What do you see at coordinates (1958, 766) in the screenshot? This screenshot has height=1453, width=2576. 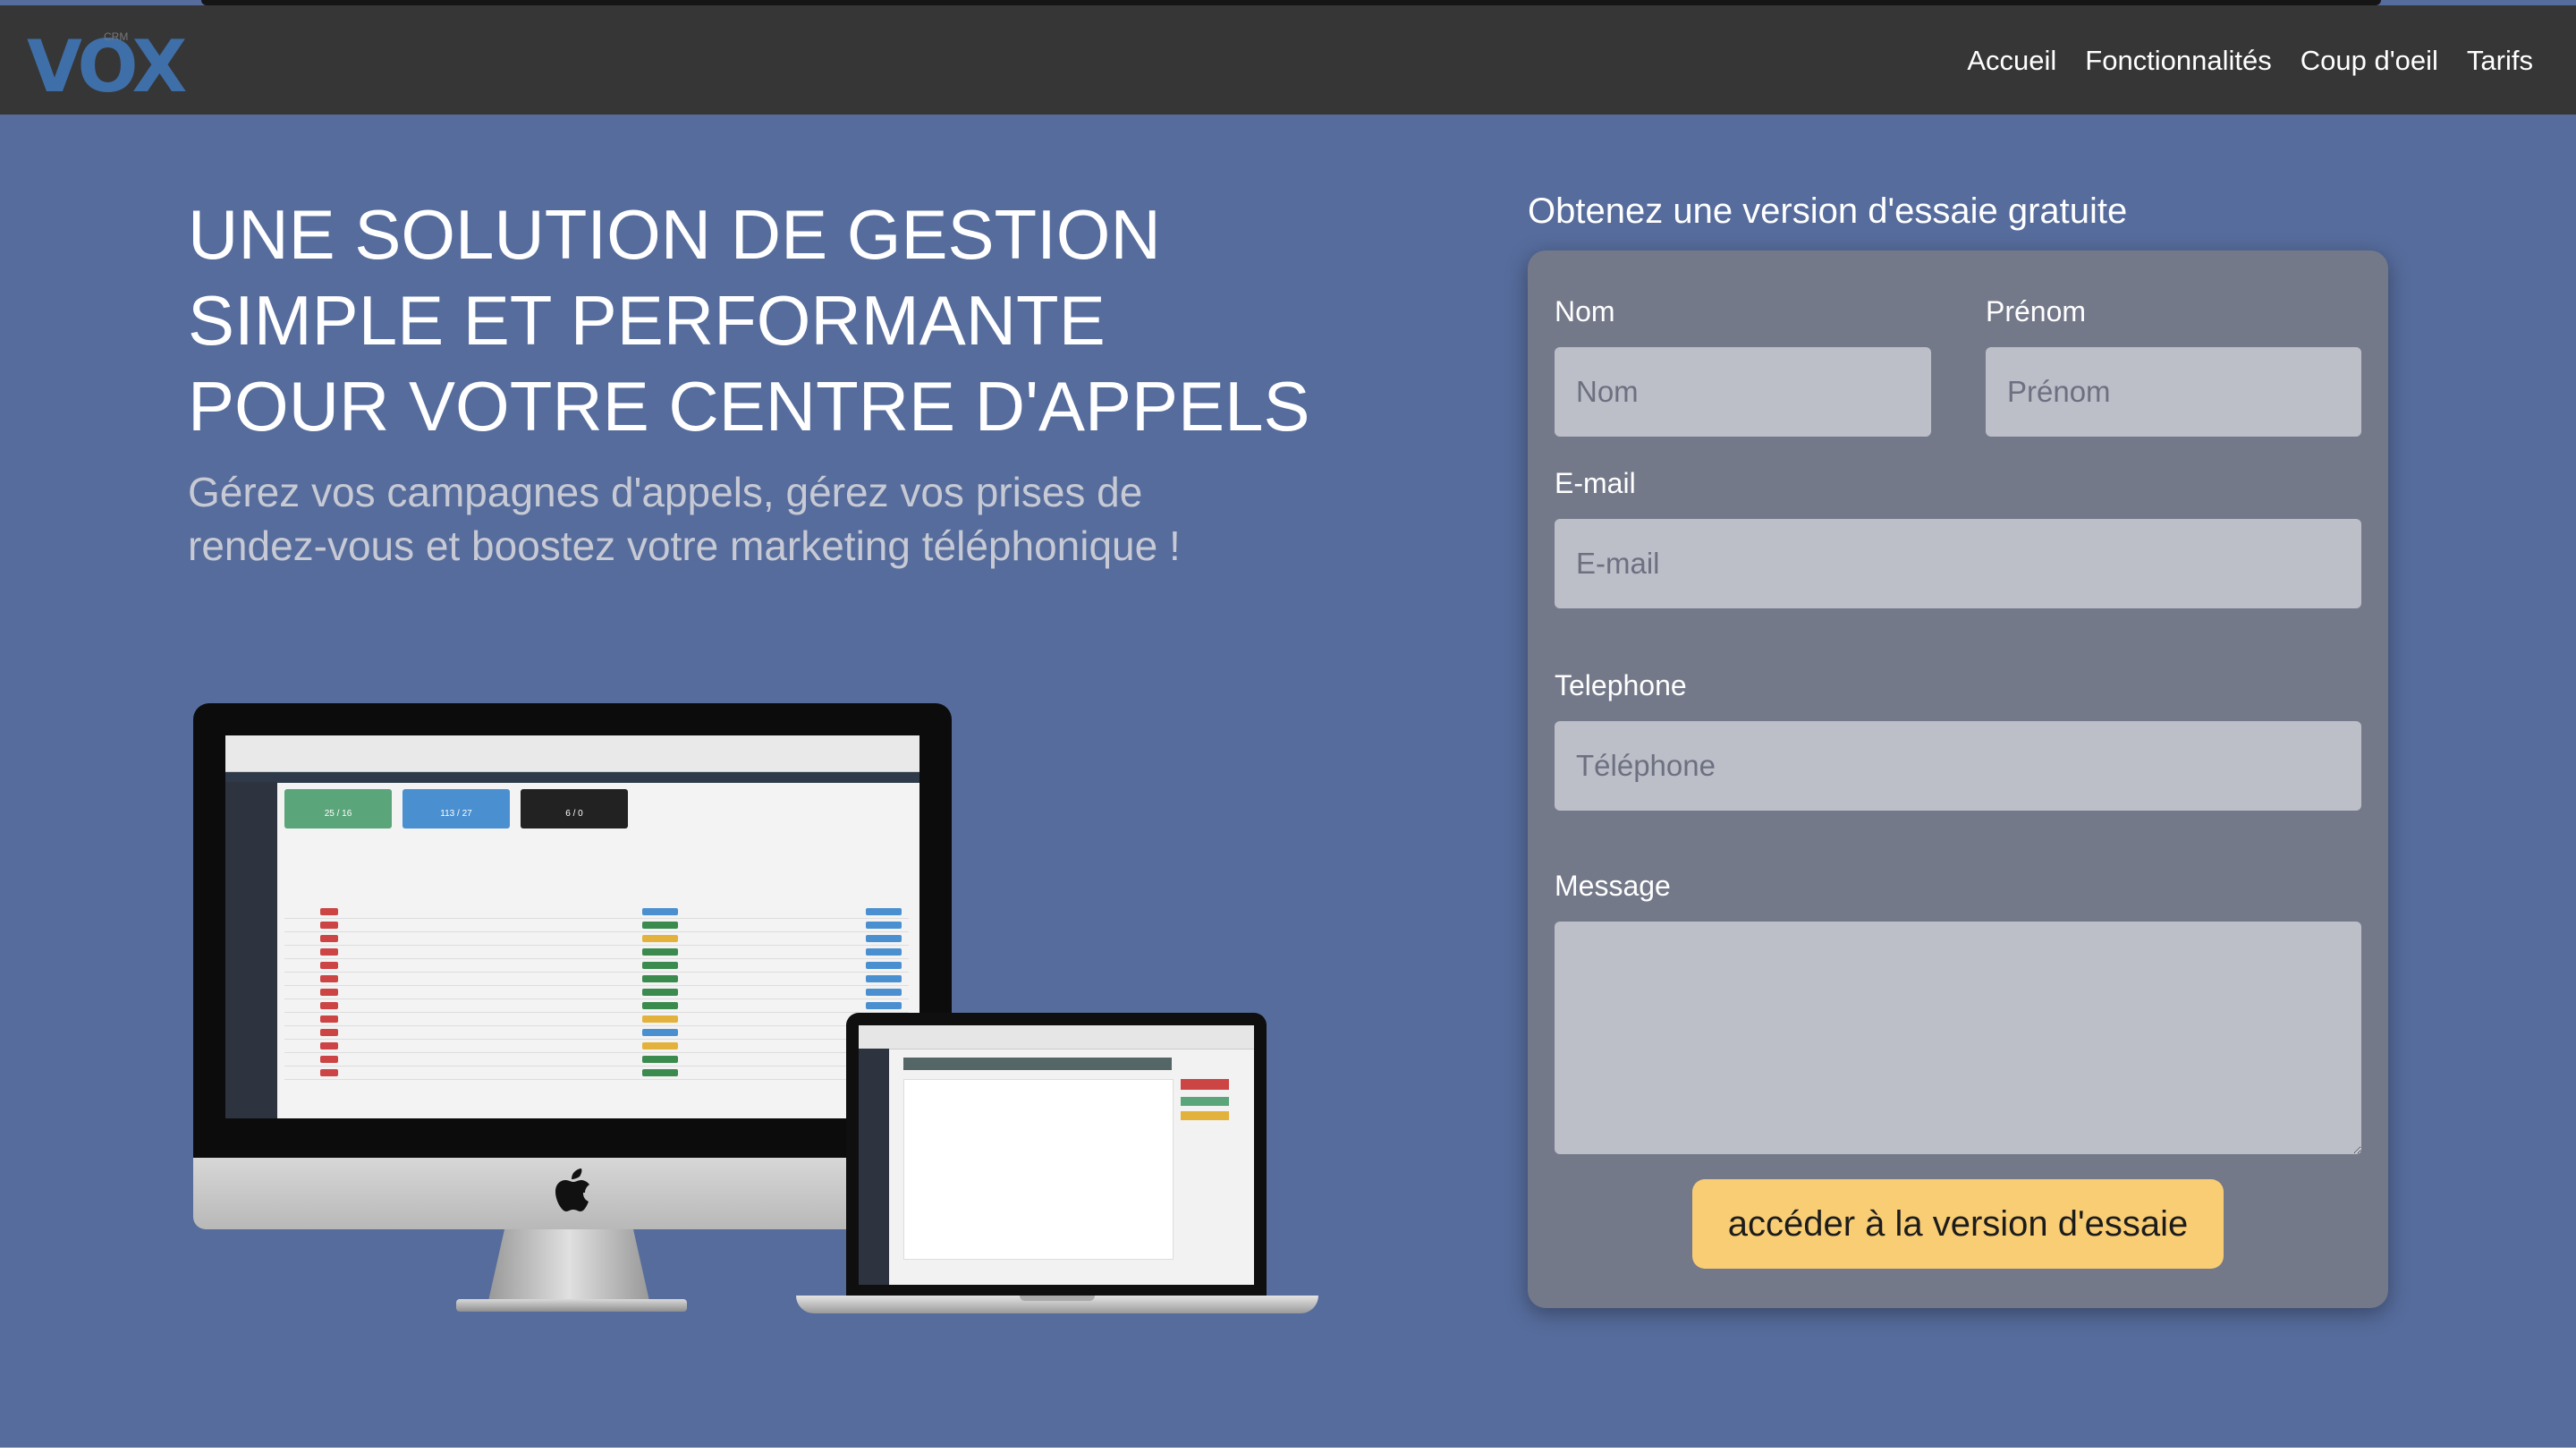 I see `telephone-input` at bounding box center [1958, 766].